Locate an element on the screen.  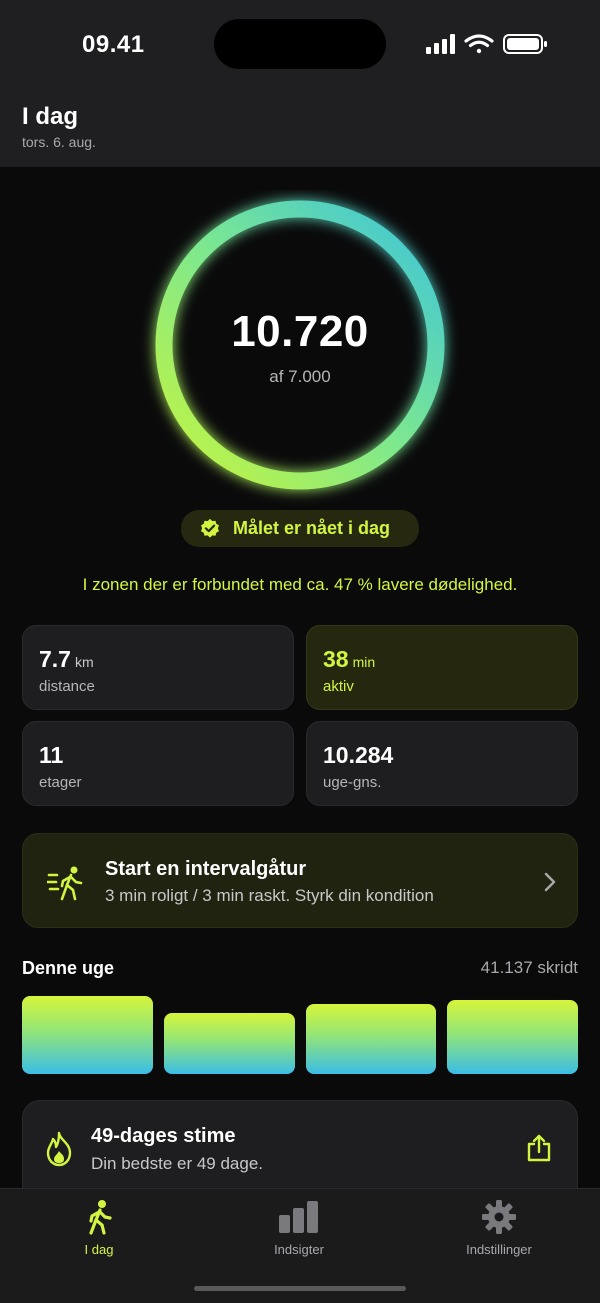
signal-icon is located at coordinates (440, 44).